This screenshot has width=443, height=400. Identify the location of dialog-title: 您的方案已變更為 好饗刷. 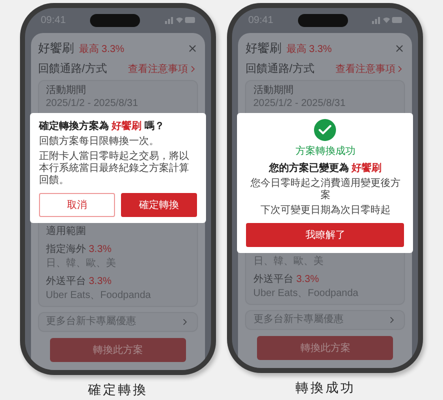
(325, 168).